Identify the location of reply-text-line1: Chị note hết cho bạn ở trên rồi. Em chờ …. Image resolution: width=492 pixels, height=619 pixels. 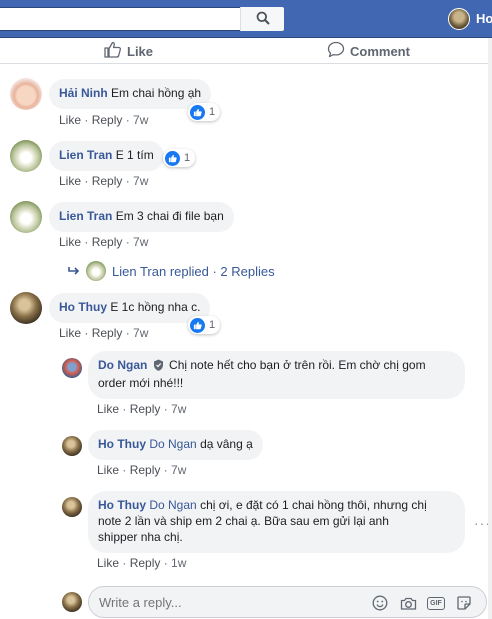
(297, 365).